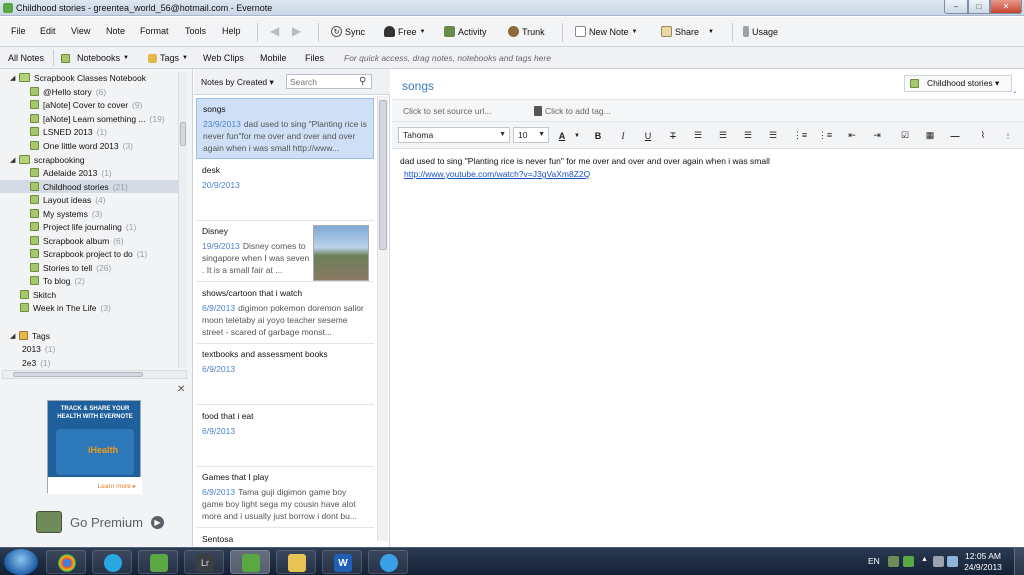 Image resolution: width=1024 pixels, height=575 pixels. I want to click on menu-note: Note, so click(115, 31).